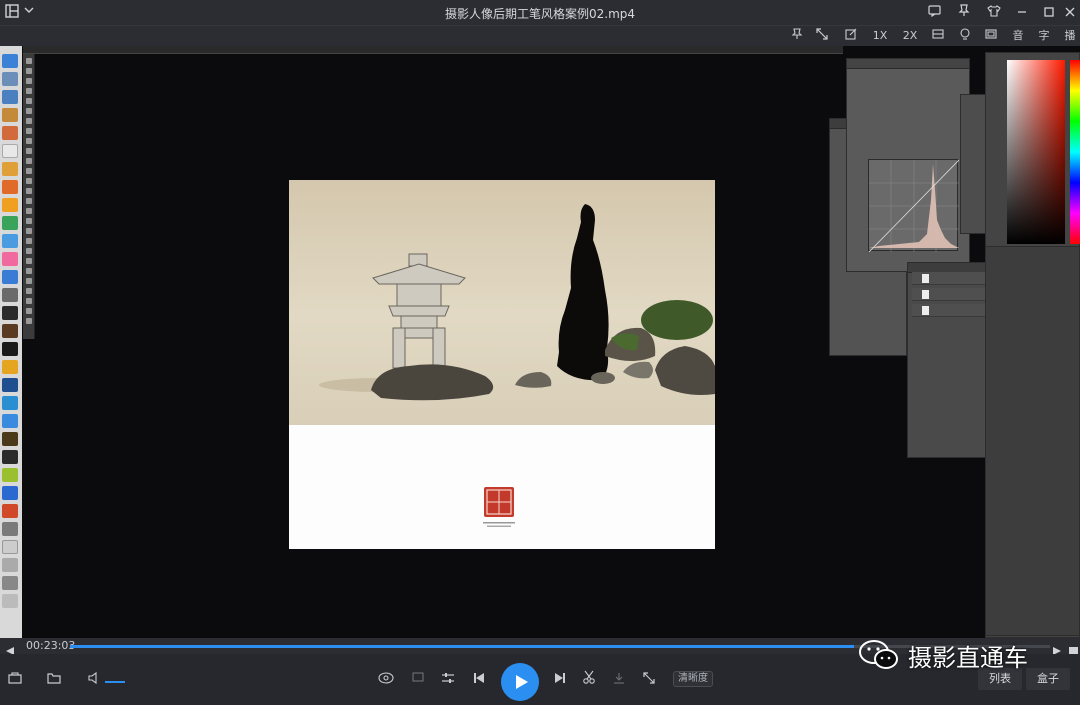 This screenshot has height=705, width=1080. Describe the element at coordinates (1044, 36) in the screenshot. I see `subtitle-button: 字` at that location.